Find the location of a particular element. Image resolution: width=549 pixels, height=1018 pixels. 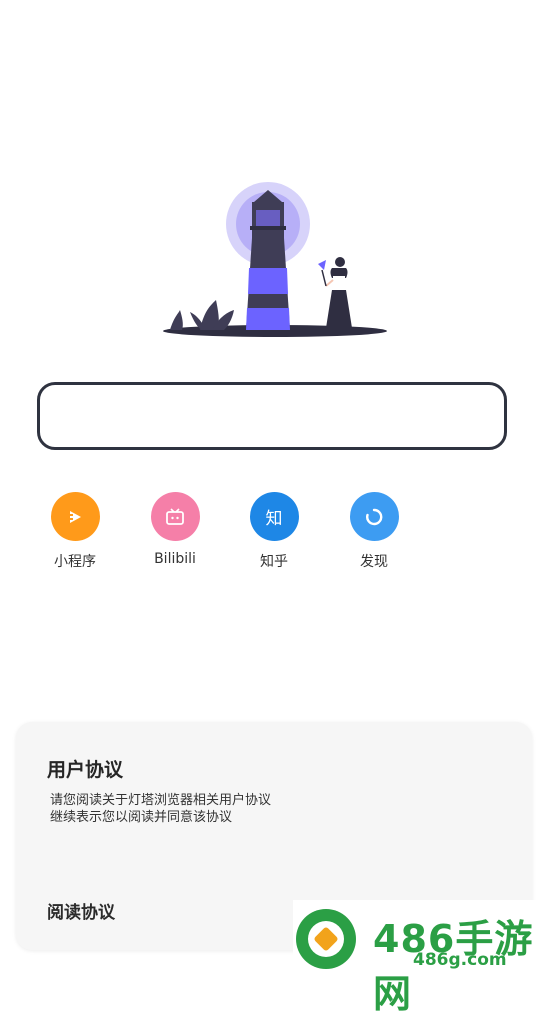

zhihu-icon: 知 is located at coordinates (274, 516).